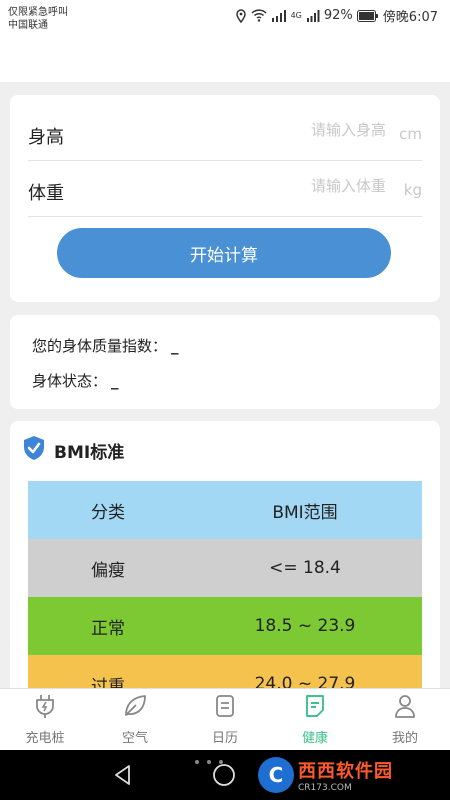  What do you see at coordinates (412, 190) in the screenshot?
I see `weight-unit: kg` at bounding box center [412, 190].